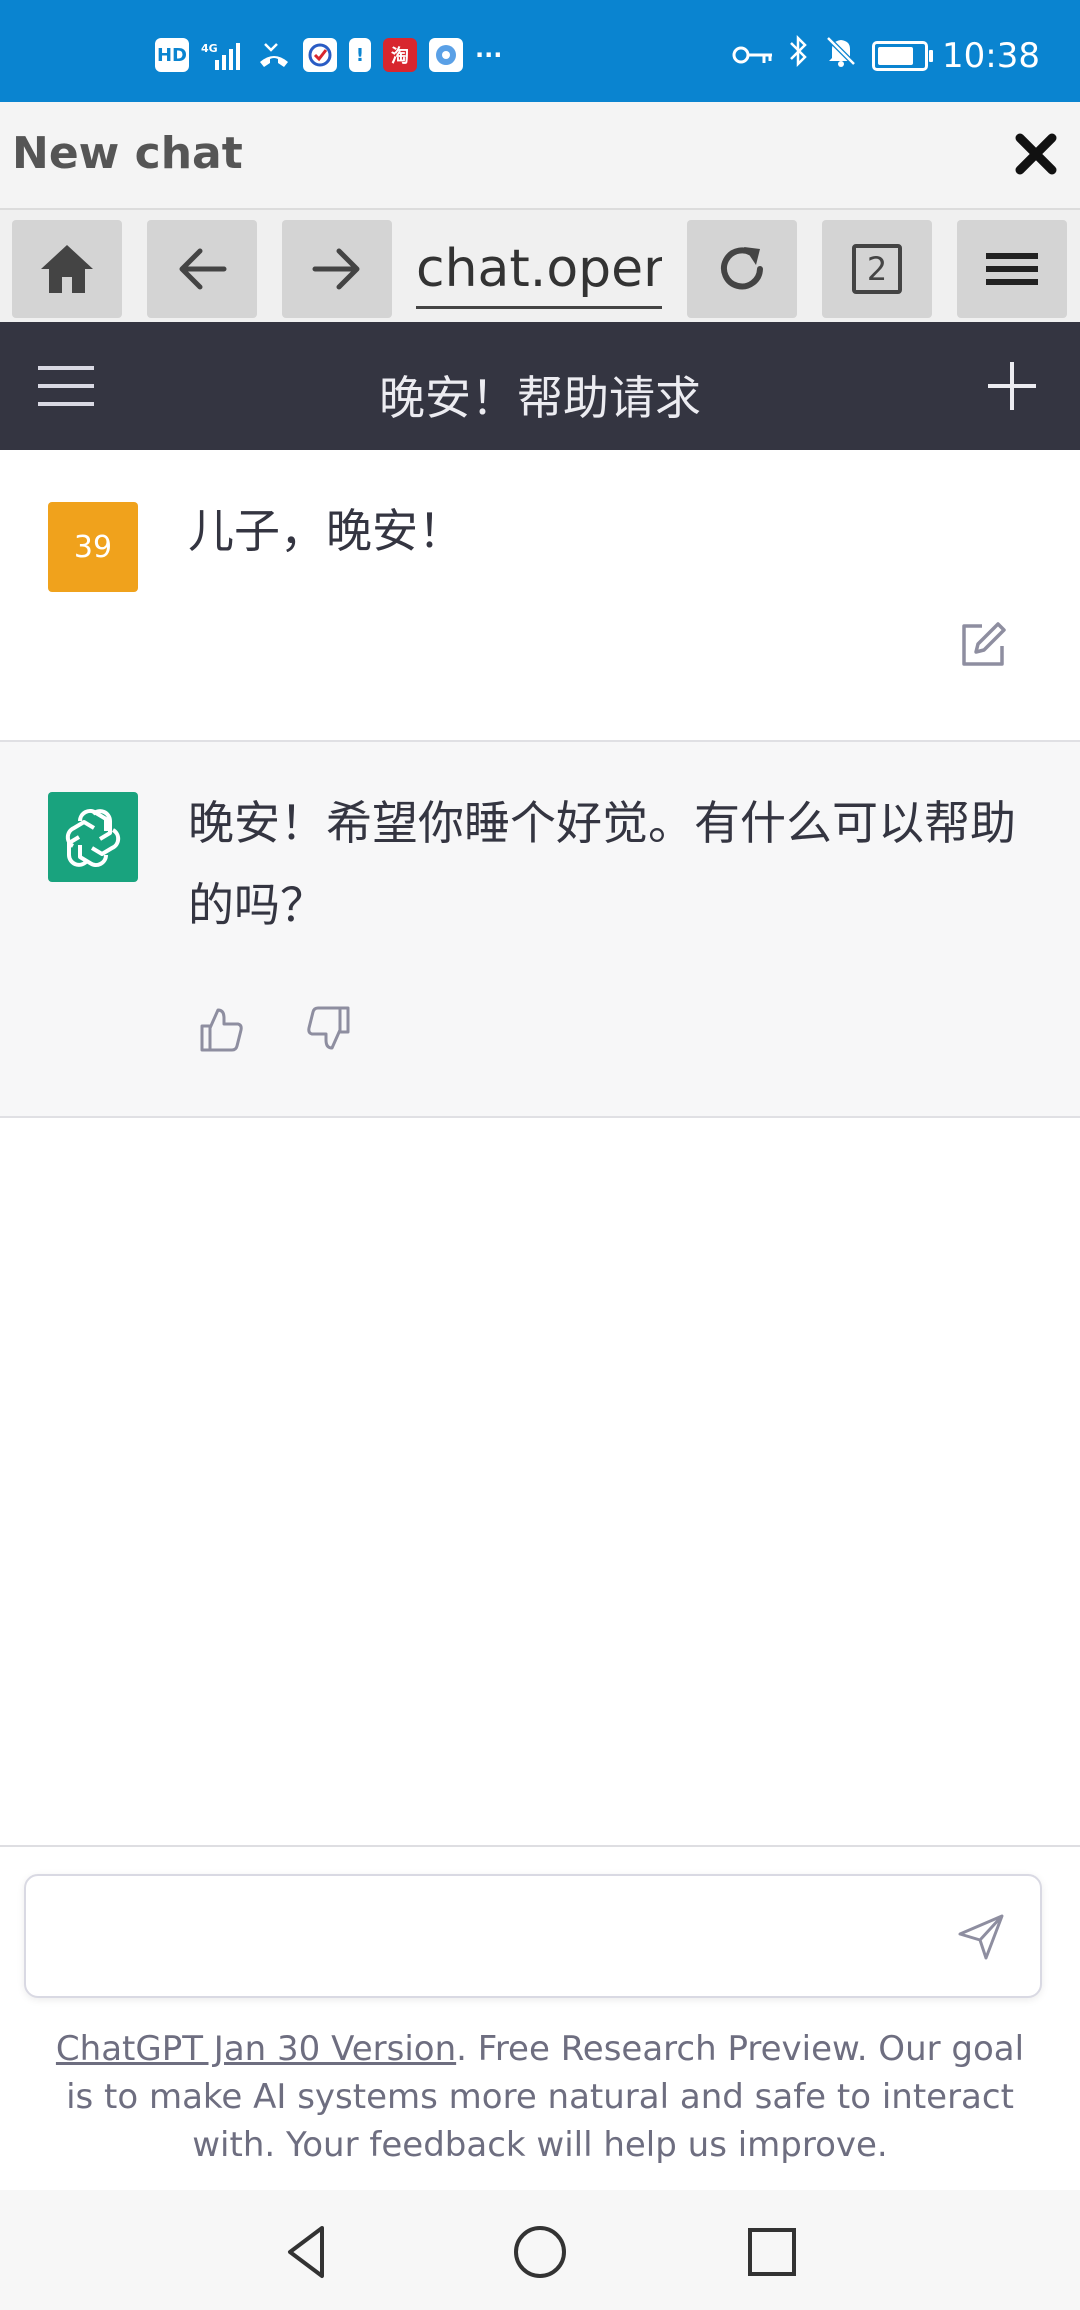  I want to click on bluetooth-icon, so click(799, 55).